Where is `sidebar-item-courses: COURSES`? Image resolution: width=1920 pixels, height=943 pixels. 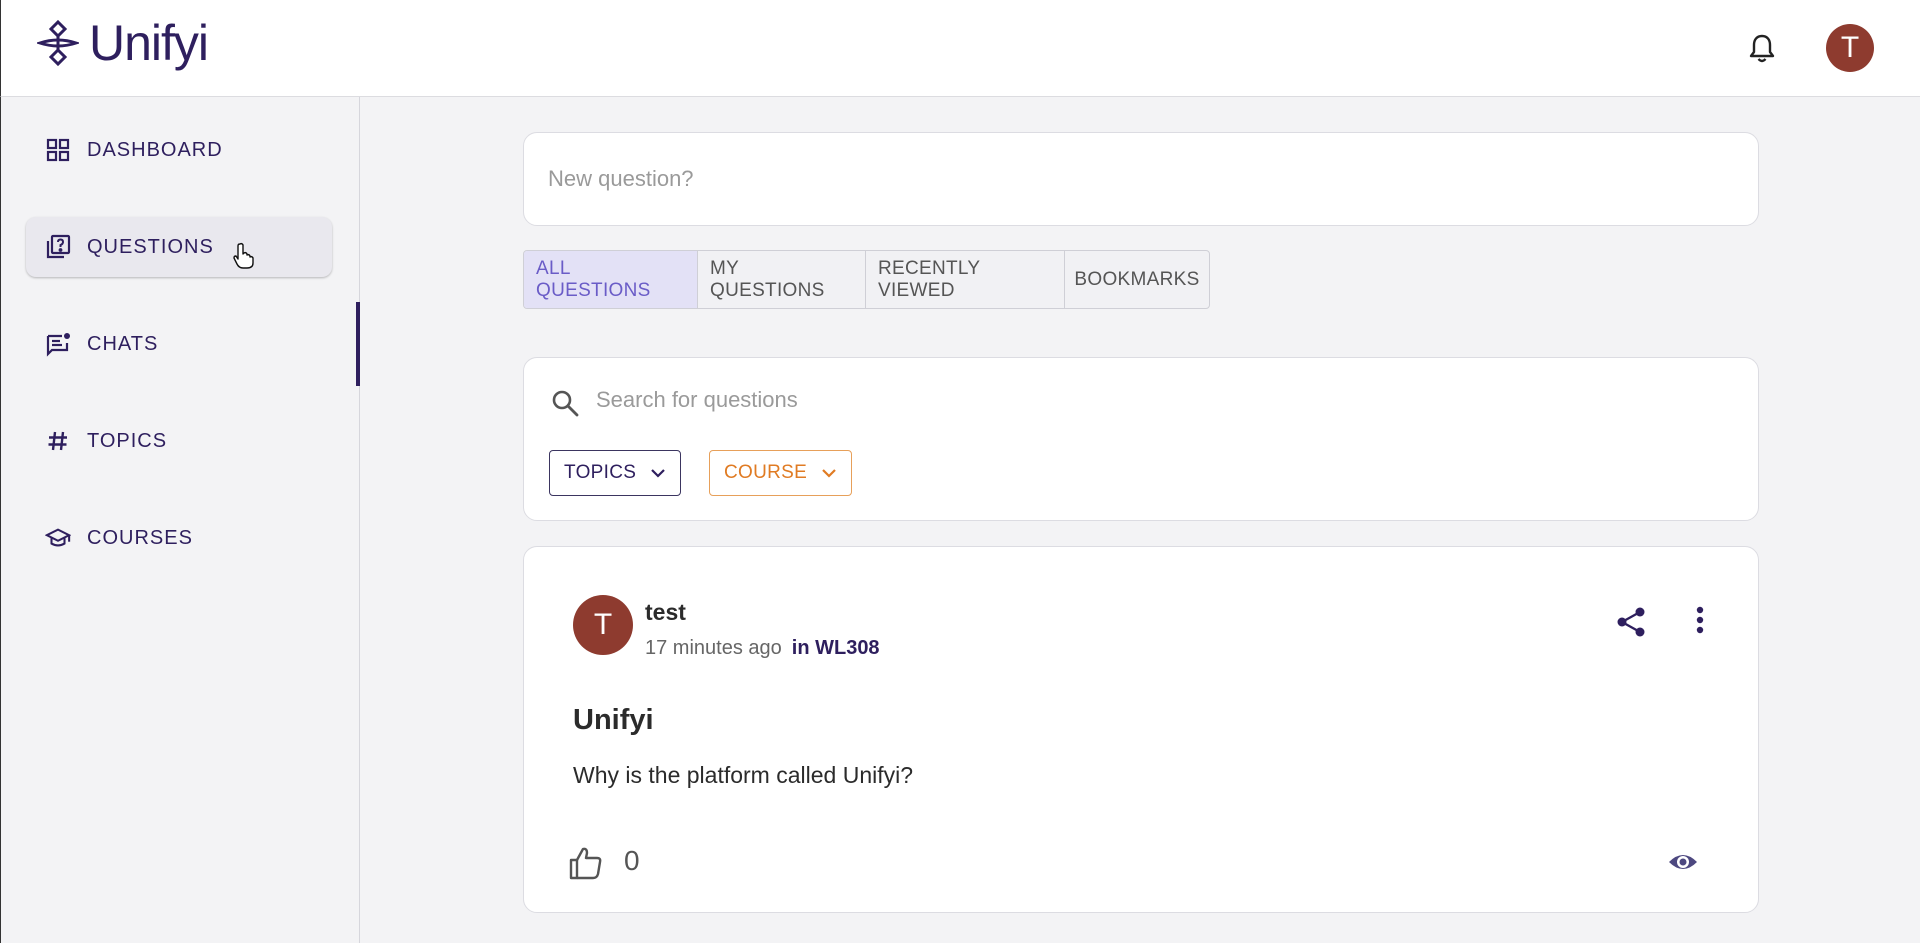
sidebar-item-courses: COURSES is located at coordinates (179, 538).